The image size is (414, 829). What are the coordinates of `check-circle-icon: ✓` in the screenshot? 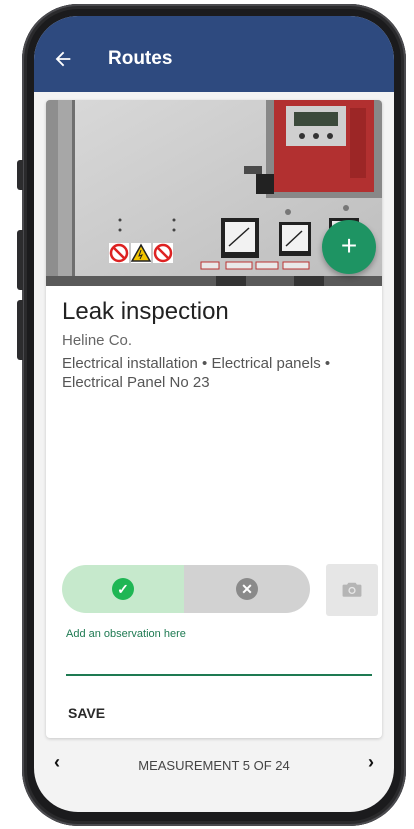 It's located at (123, 589).